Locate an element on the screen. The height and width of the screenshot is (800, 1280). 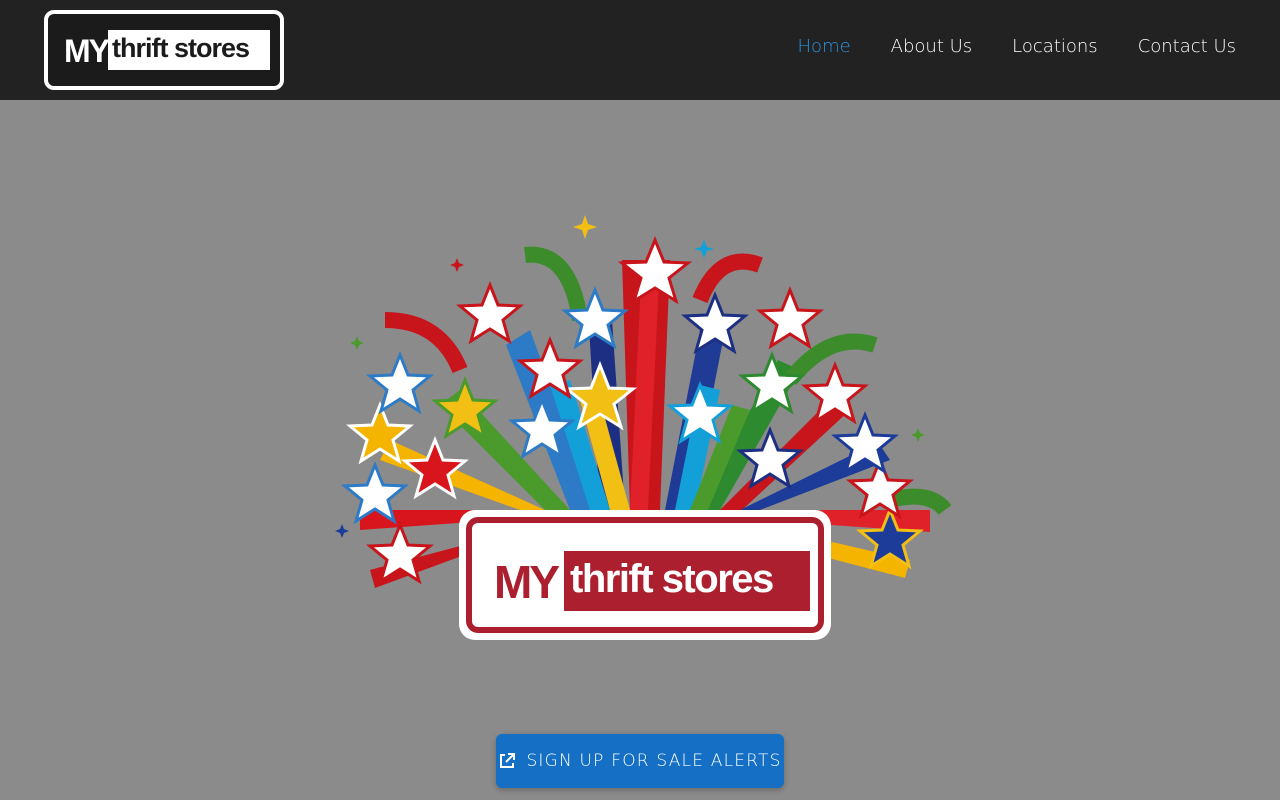
main-nav: Home About Us Locations Contact Us is located at coordinates (1017, 46).